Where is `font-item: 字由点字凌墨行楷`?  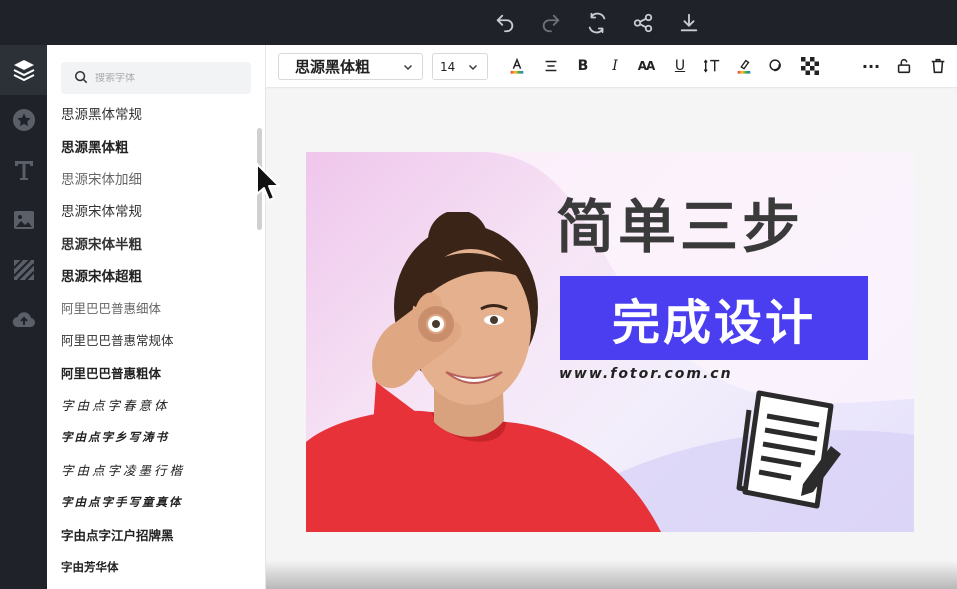 font-item: 字由点字凌墨行楷 is located at coordinates (156, 469).